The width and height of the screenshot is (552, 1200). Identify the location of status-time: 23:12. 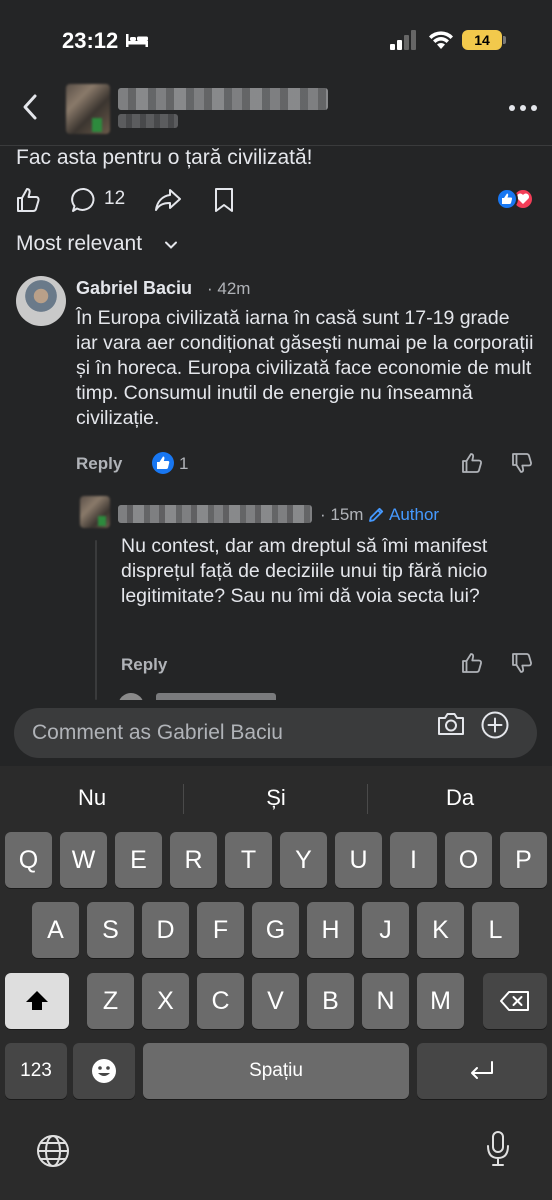
(90, 40).